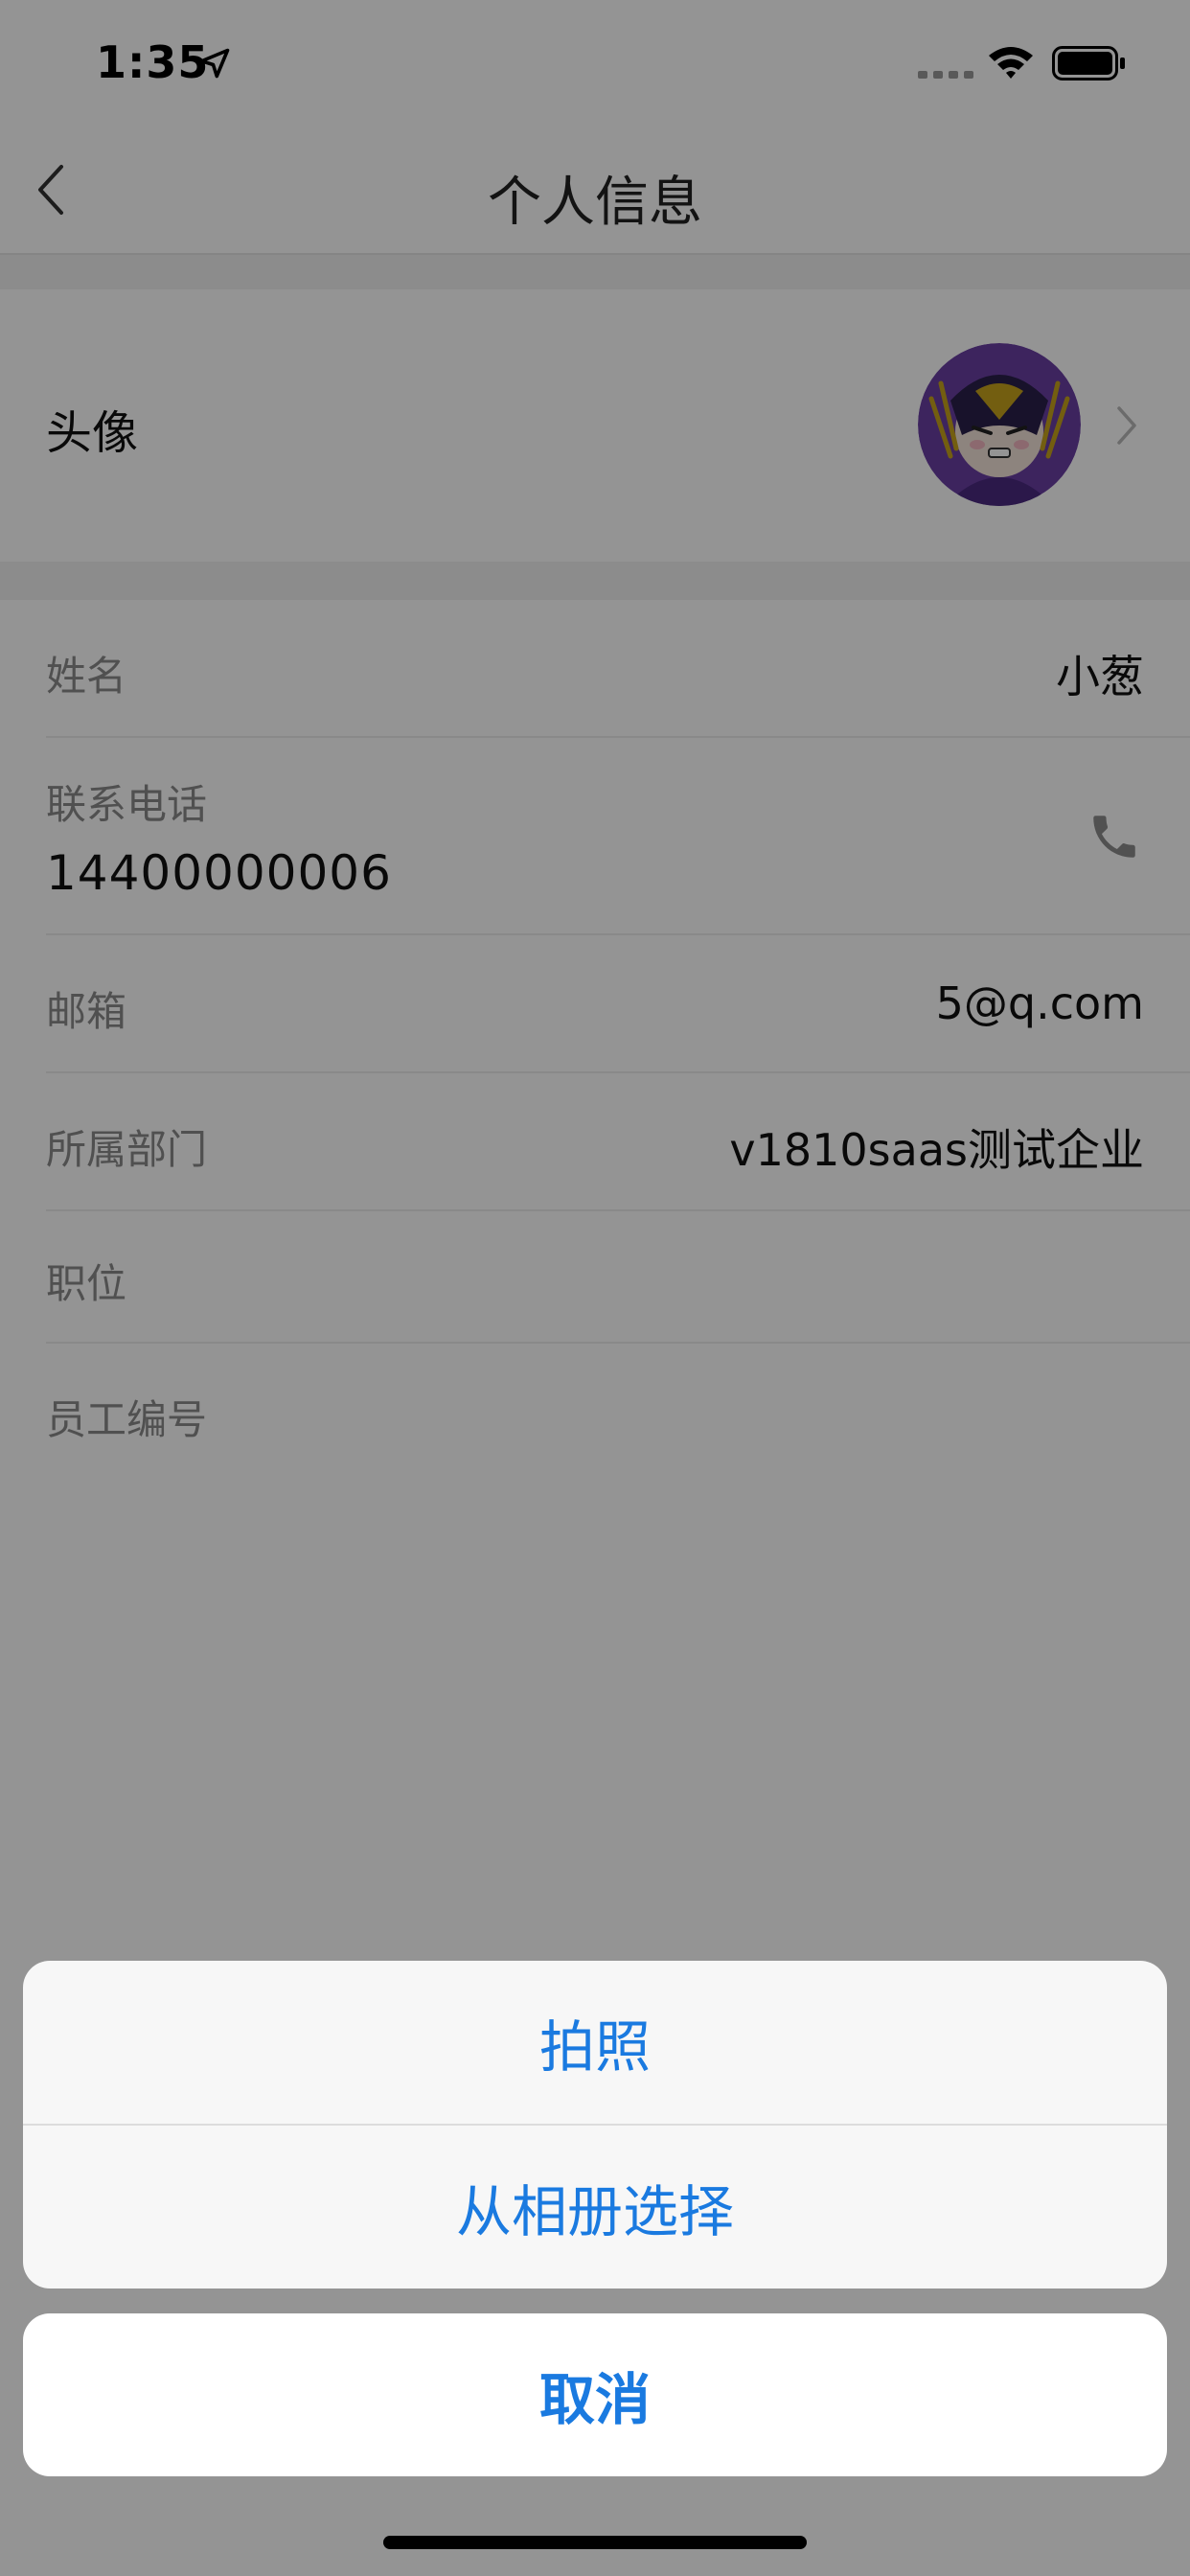  Describe the element at coordinates (595, 2207) in the screenshot. I see `choose-from-album-button: 从相册选择` at that location.